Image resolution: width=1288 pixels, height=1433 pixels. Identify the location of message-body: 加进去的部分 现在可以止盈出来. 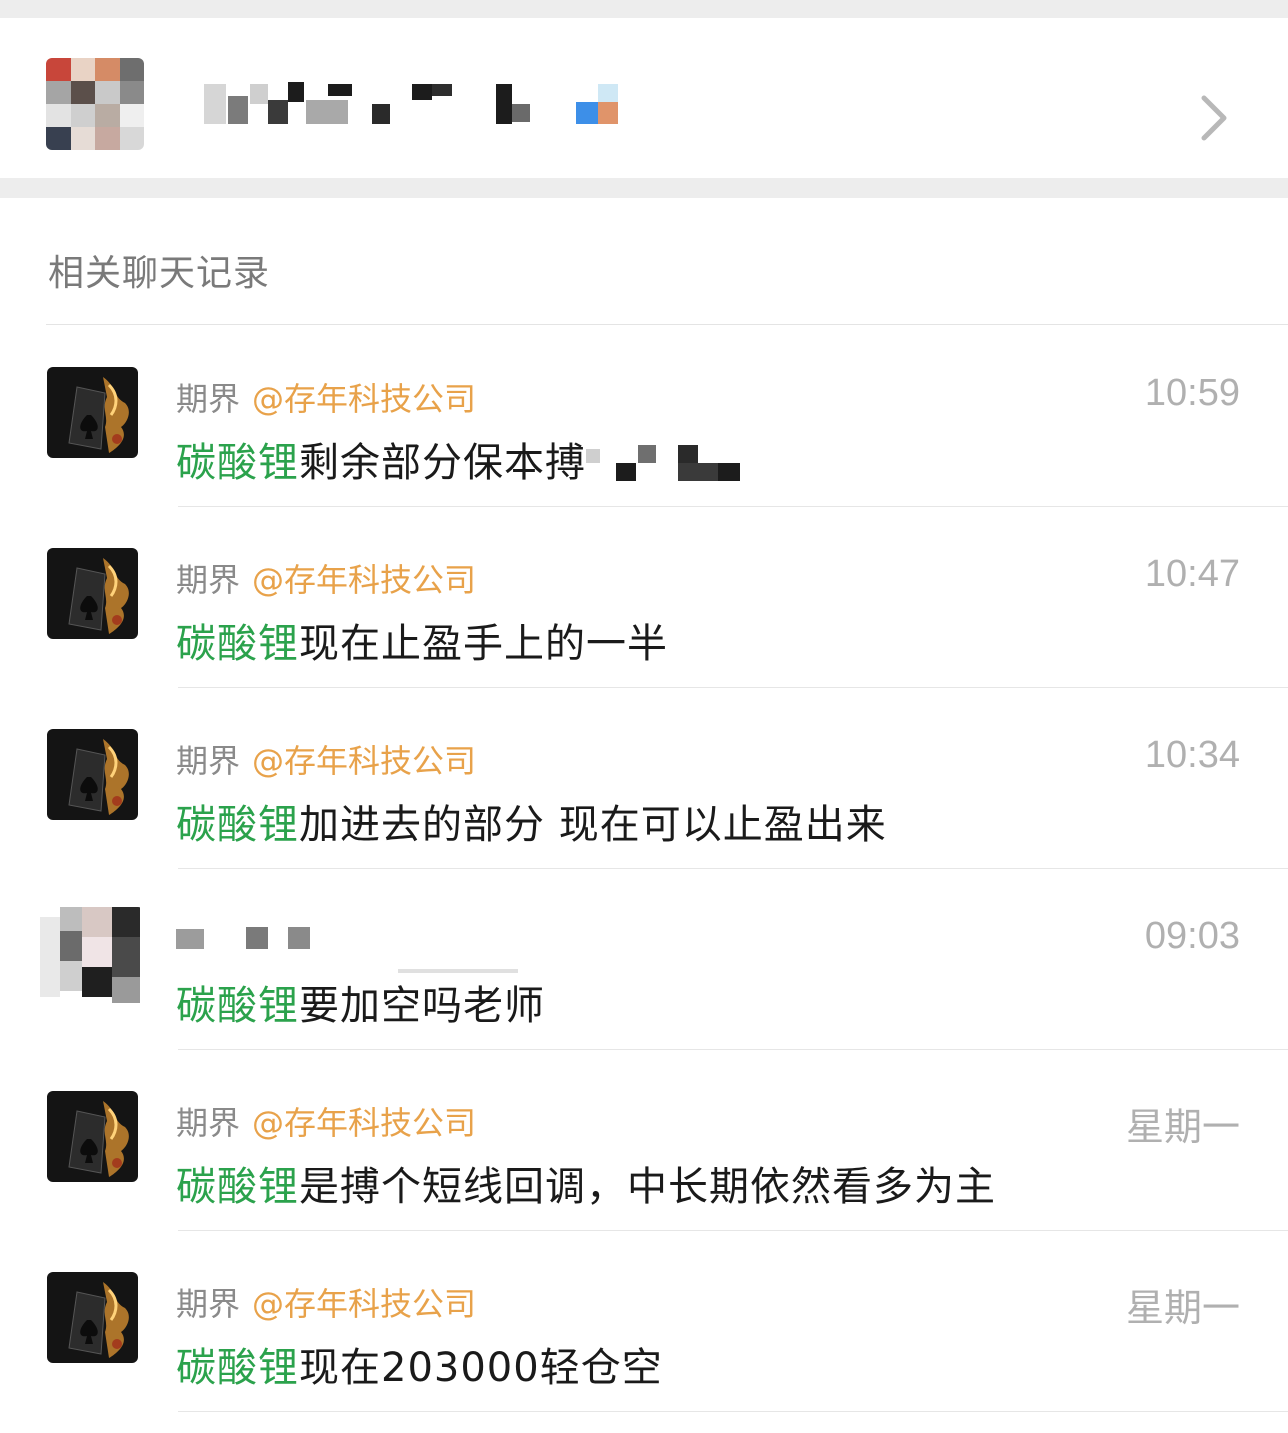
(593, 825).